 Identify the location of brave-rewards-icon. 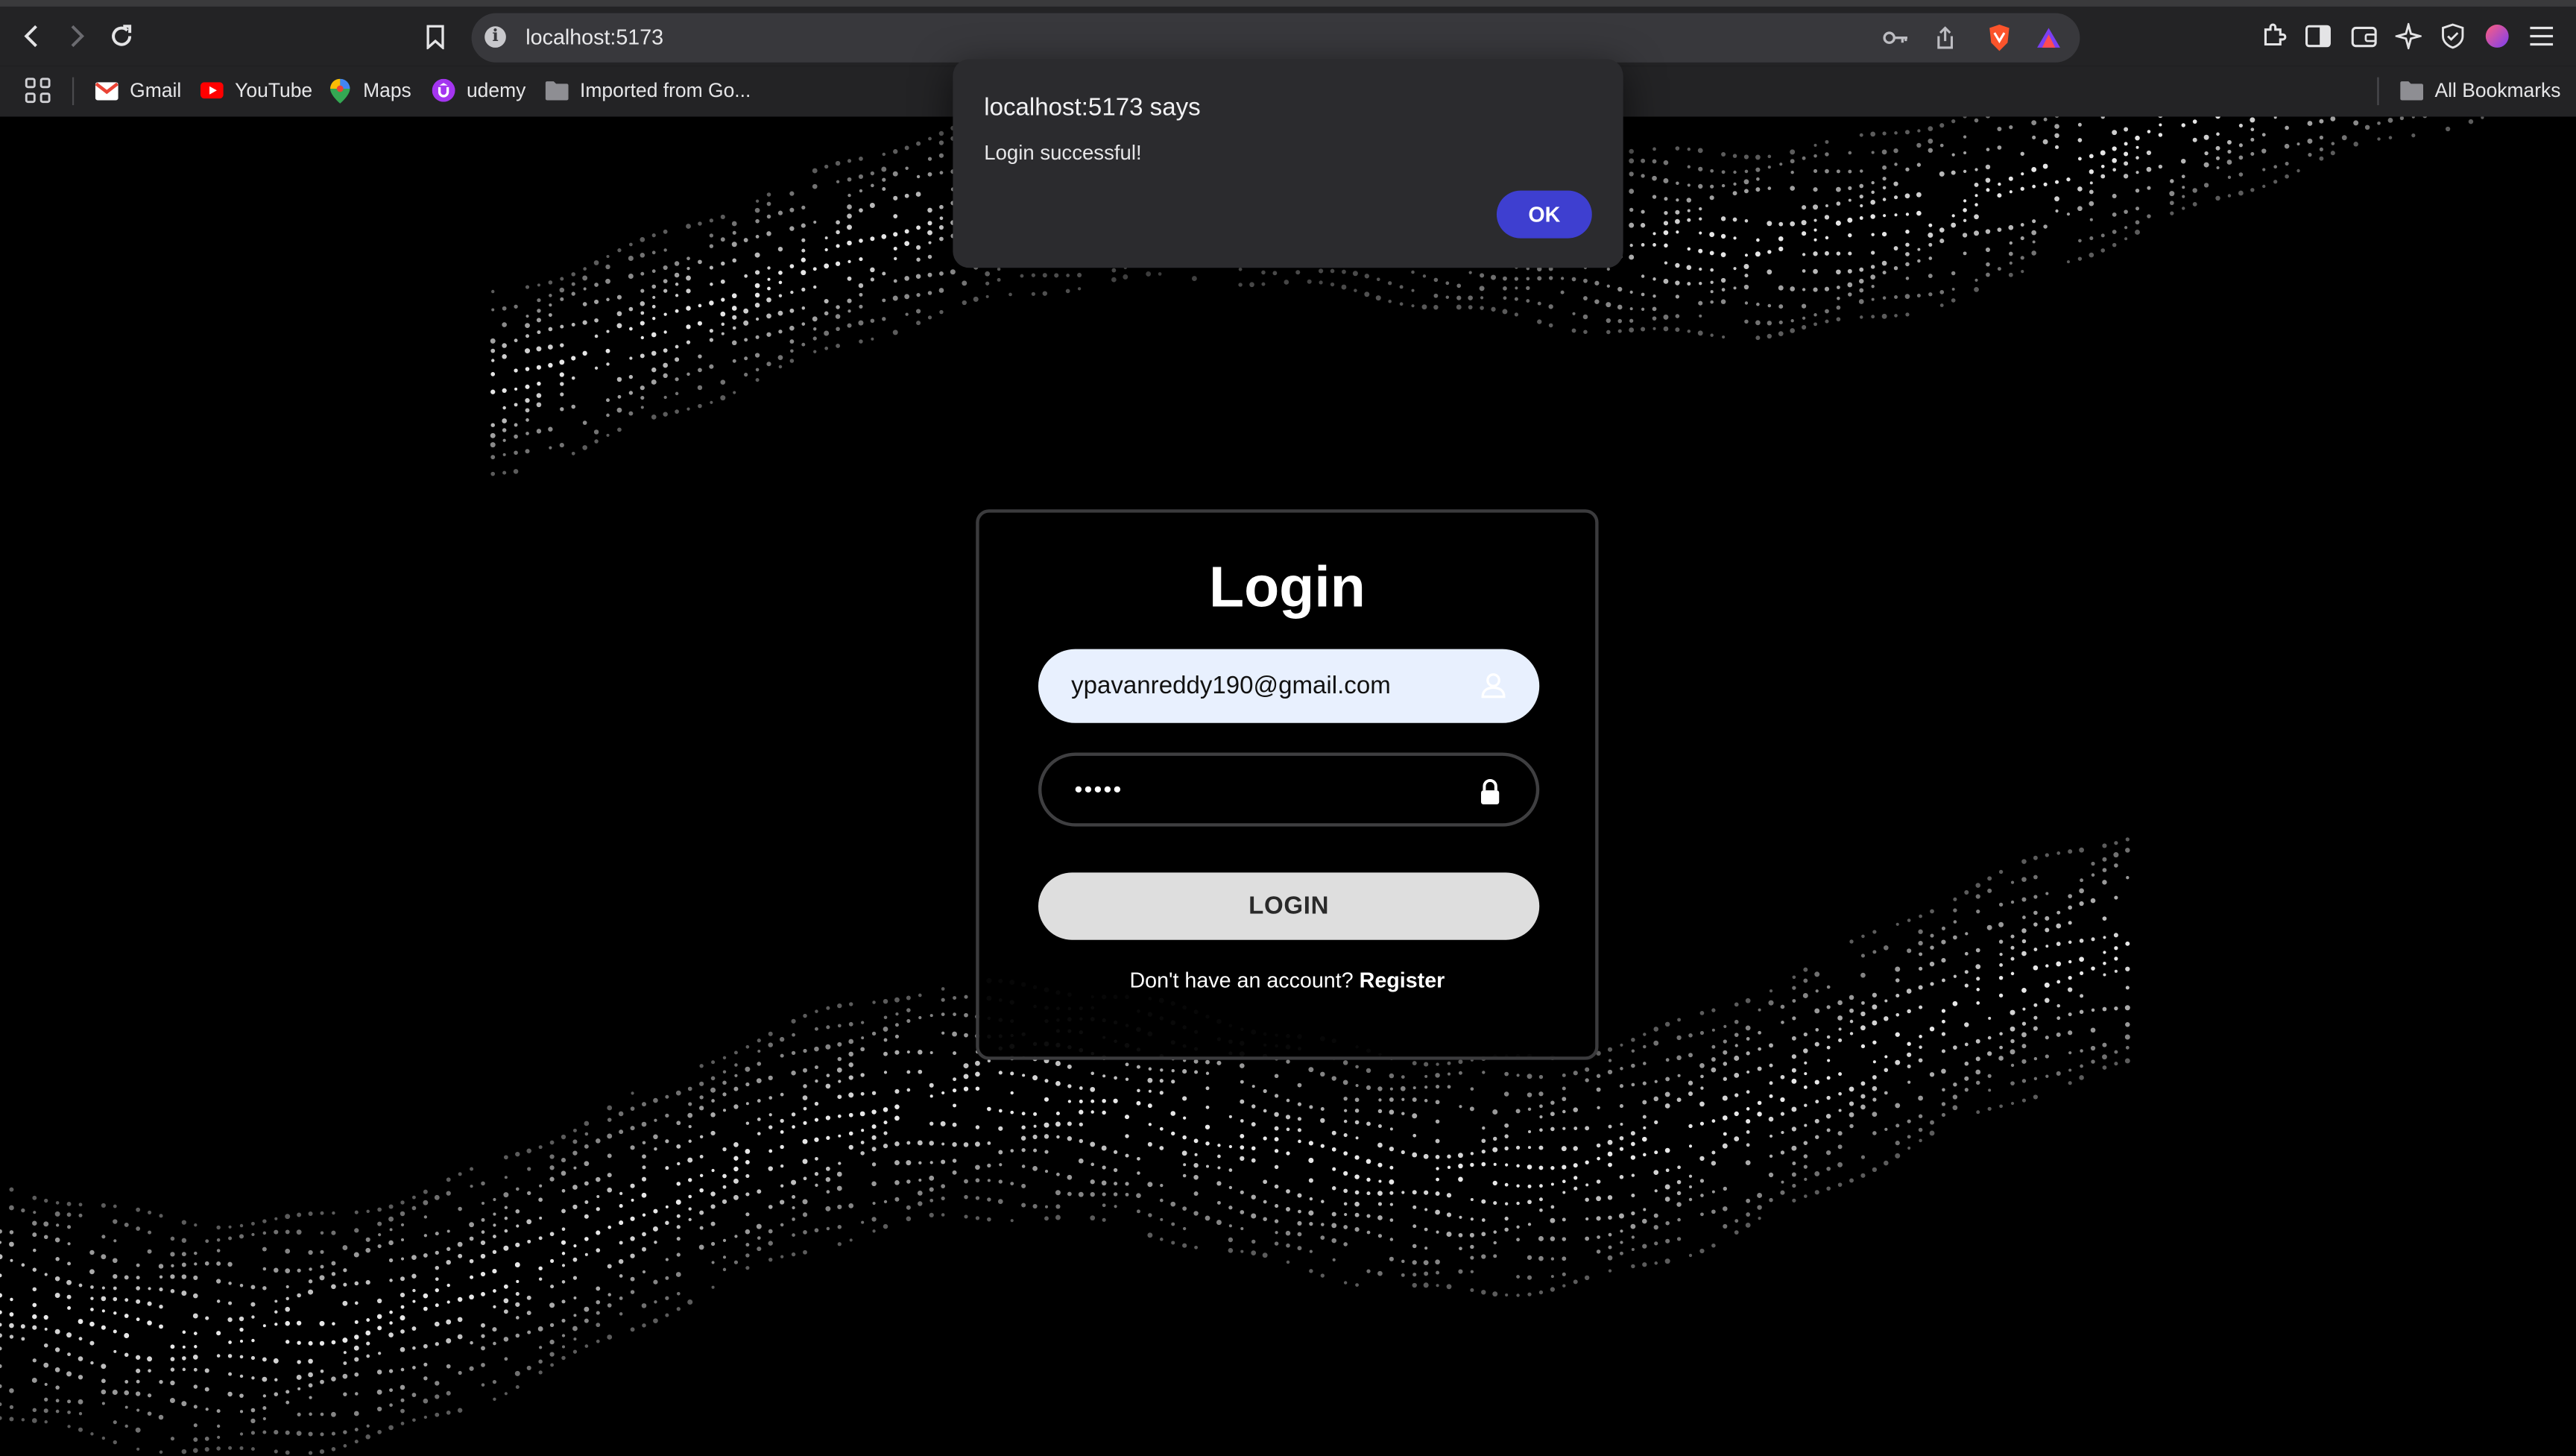
(2048, 38).